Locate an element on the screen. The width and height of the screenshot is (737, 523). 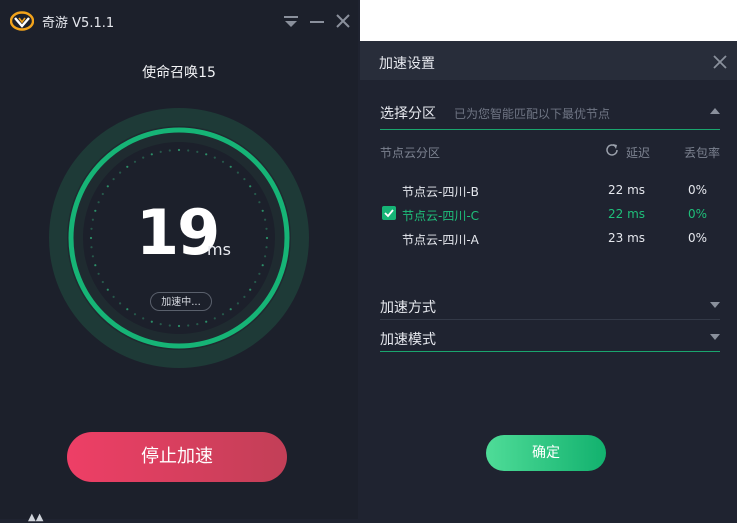
collapse-icon is located at coordinates (715, 111).